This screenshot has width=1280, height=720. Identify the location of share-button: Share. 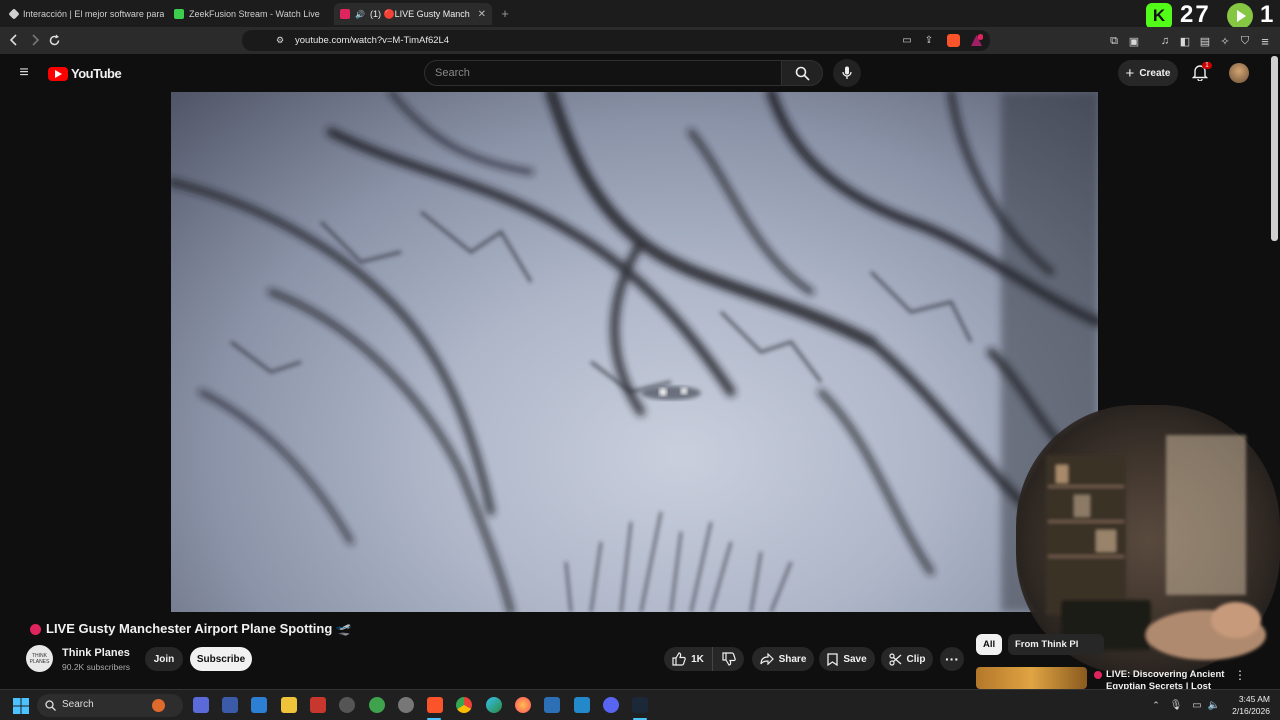
(783, 659).